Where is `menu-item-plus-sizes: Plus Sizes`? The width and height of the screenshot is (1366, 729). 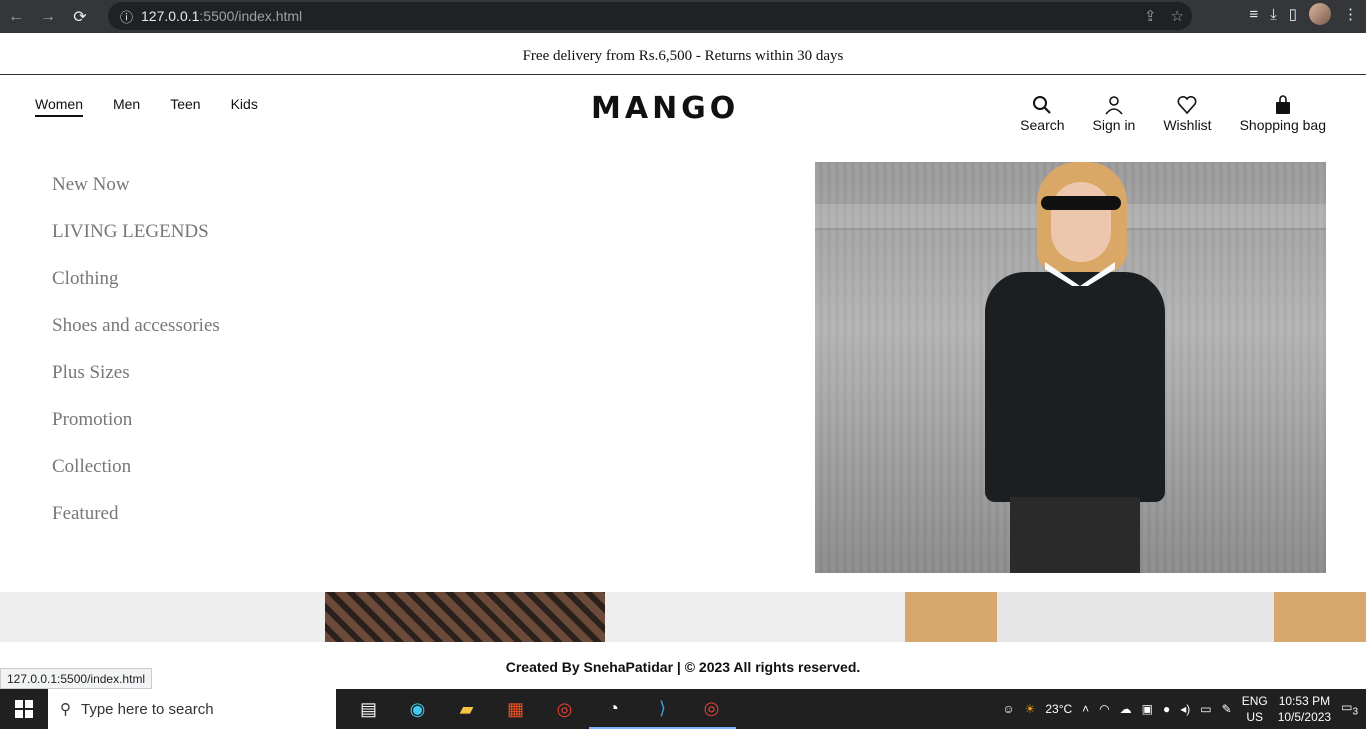
menu-item-plus-sizes: Plus Sizes is located at coordinates (136, 384).